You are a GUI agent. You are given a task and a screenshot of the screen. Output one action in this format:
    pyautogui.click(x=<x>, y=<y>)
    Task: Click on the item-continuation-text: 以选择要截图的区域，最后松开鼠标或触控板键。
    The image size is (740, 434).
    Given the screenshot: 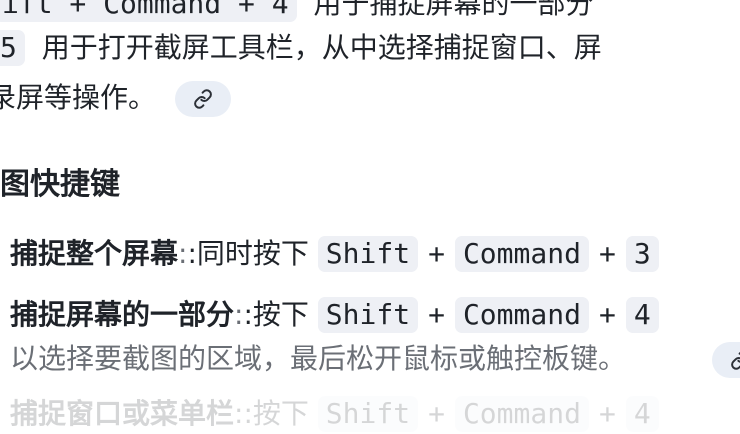 What is the action you would take?
    pyautogui.click(x=318, y=358)
    